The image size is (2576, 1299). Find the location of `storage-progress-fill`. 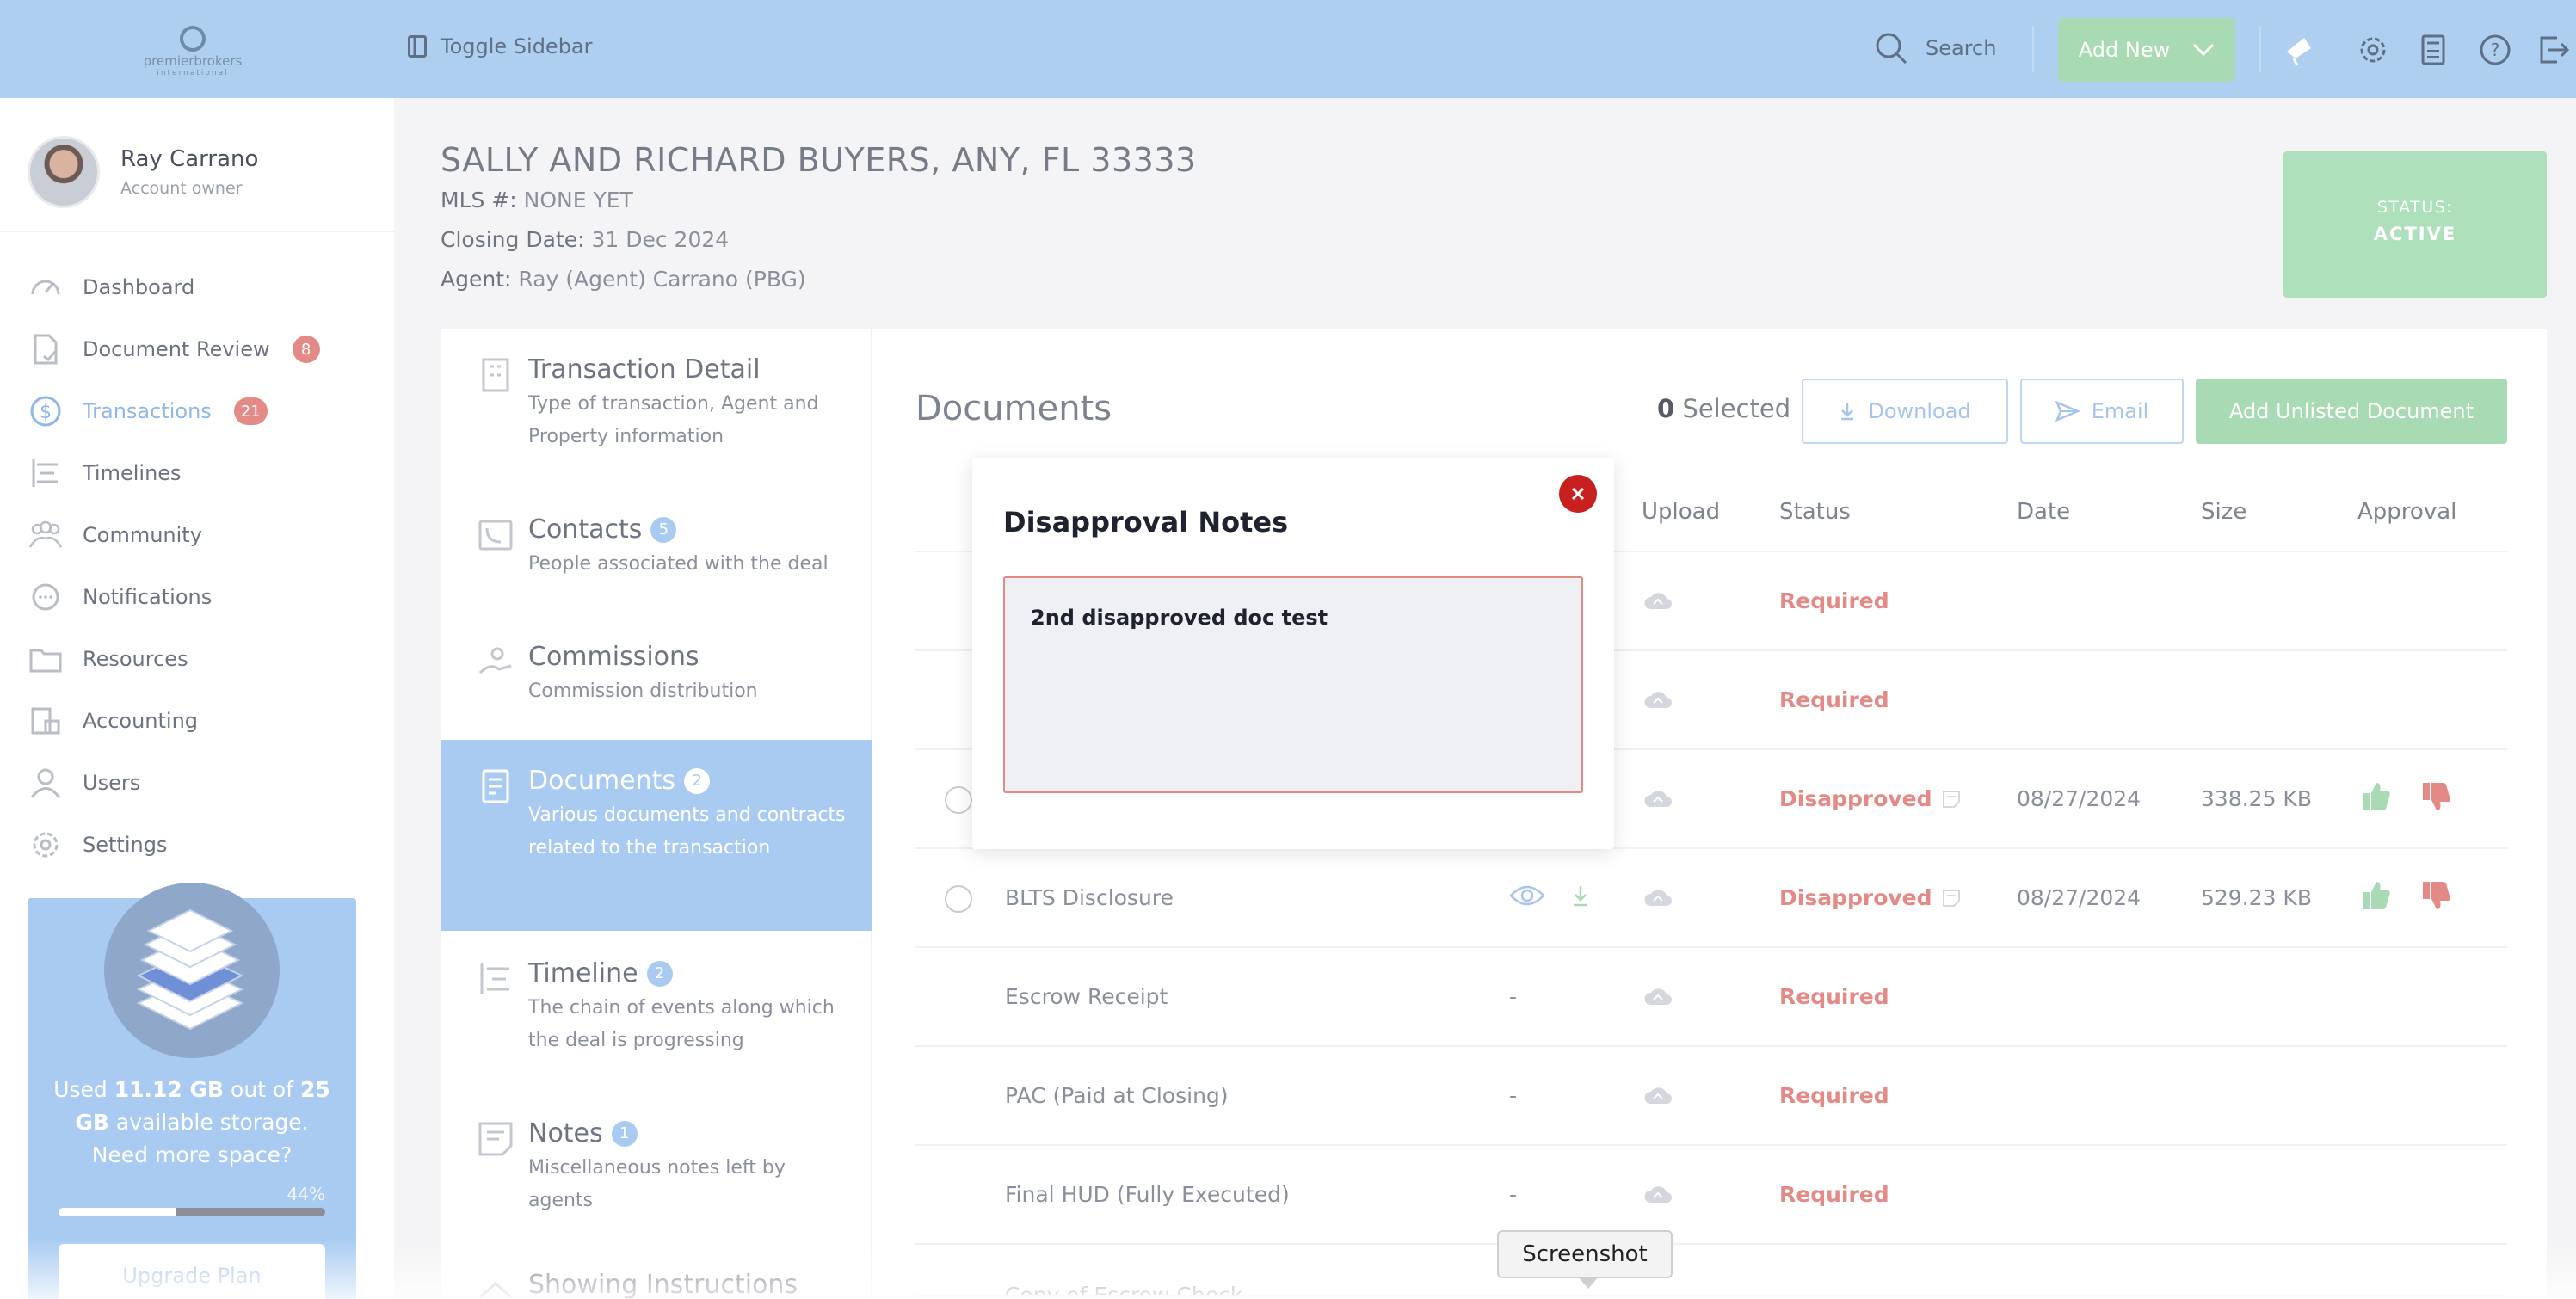

storage-progress-fill is located at coordinates (117, 1212).